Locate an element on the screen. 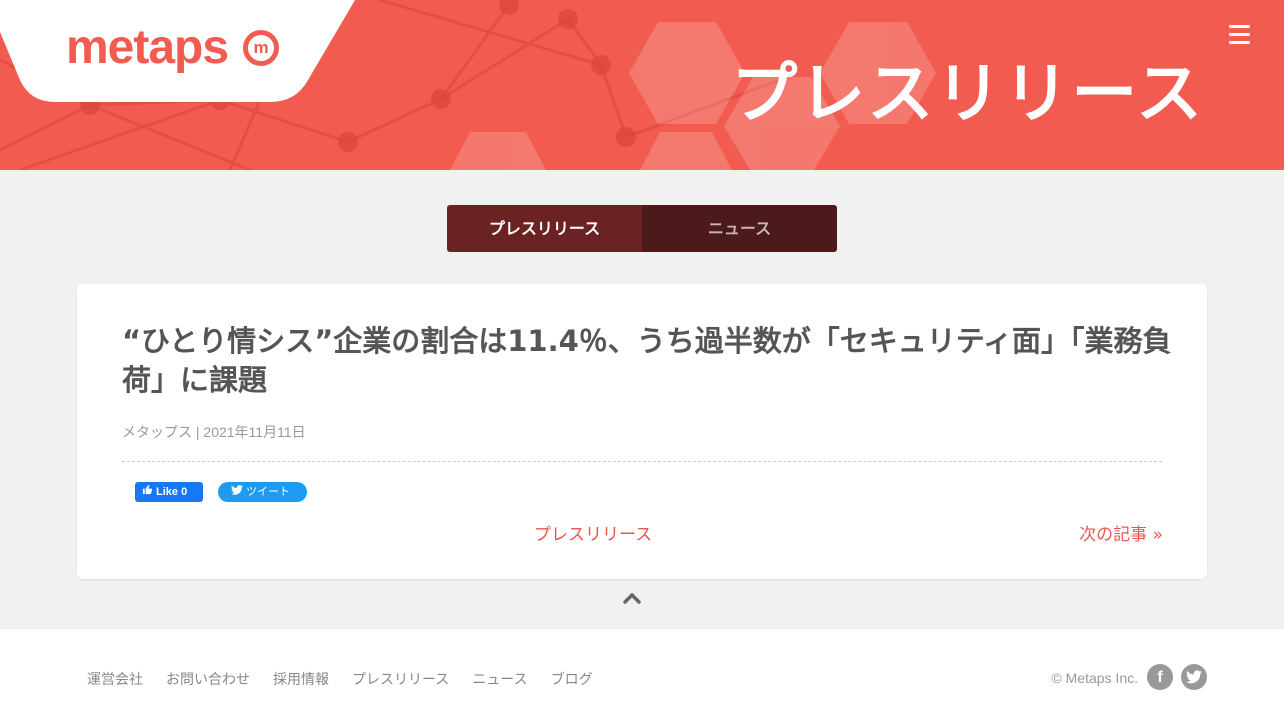 Image resolution: width=1284 pixels, height=727 pixels. chevron-up-icon is located at coordinates (632, 598).